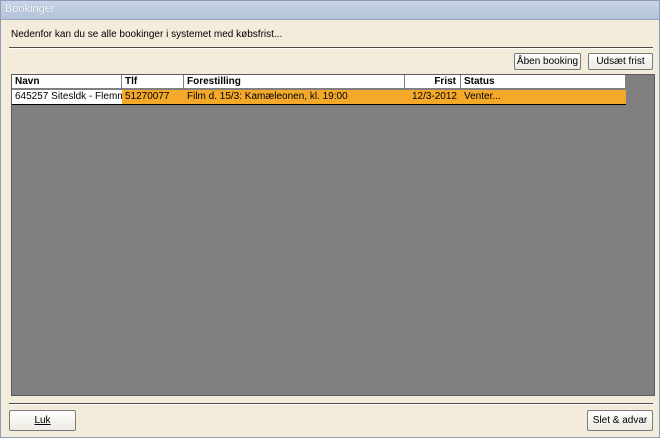 The width and height of the screenshot is (660, 438). What do you see at coordinates (294, 82) in the screenshot?
I see `column-header-show: Forestilling` at bounding box center [294, 82].